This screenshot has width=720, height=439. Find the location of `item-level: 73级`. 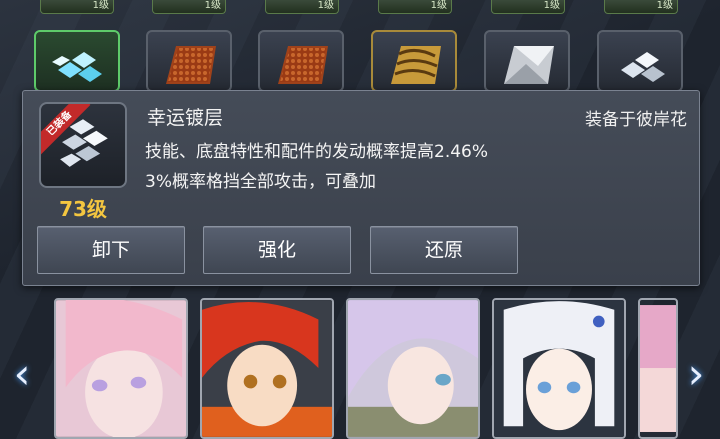

item-level: 73级 is located at coordinates (83, 209).